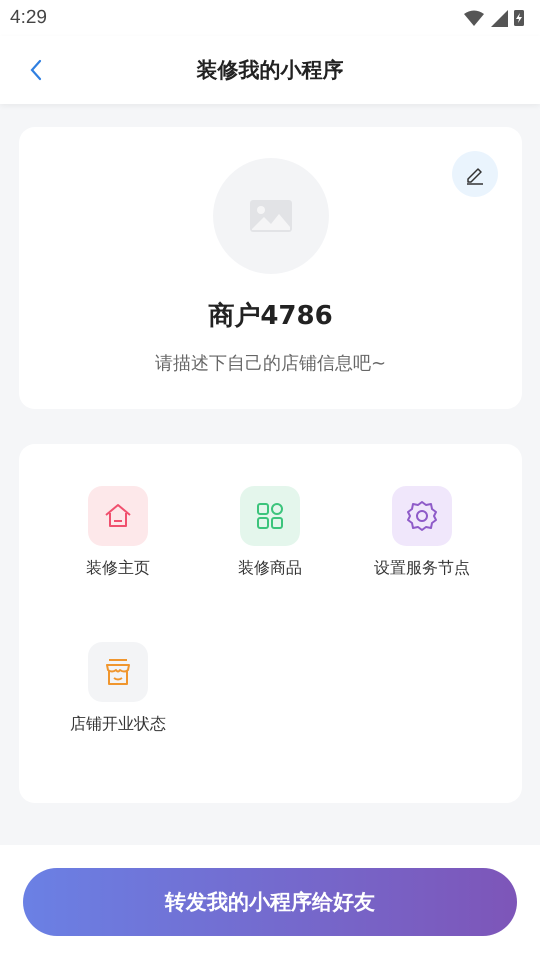 The image size is (540, 960). What do you see at coordinates (499, 18) in the screenshot?
I see `signal-icon` at bounding box center [499, 18].